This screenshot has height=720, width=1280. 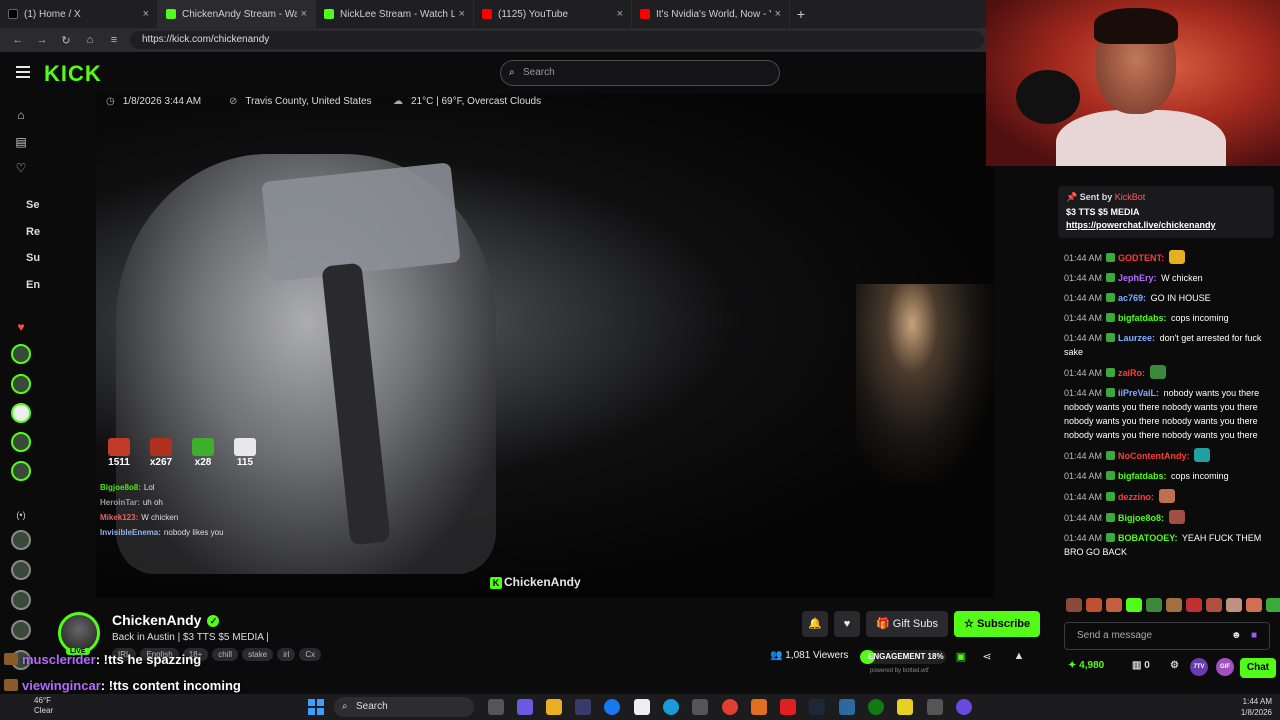 What do you see at coordinates (496, 707) in the screenshot?
I see `task-view-icon` at bounding box center [496, 707].